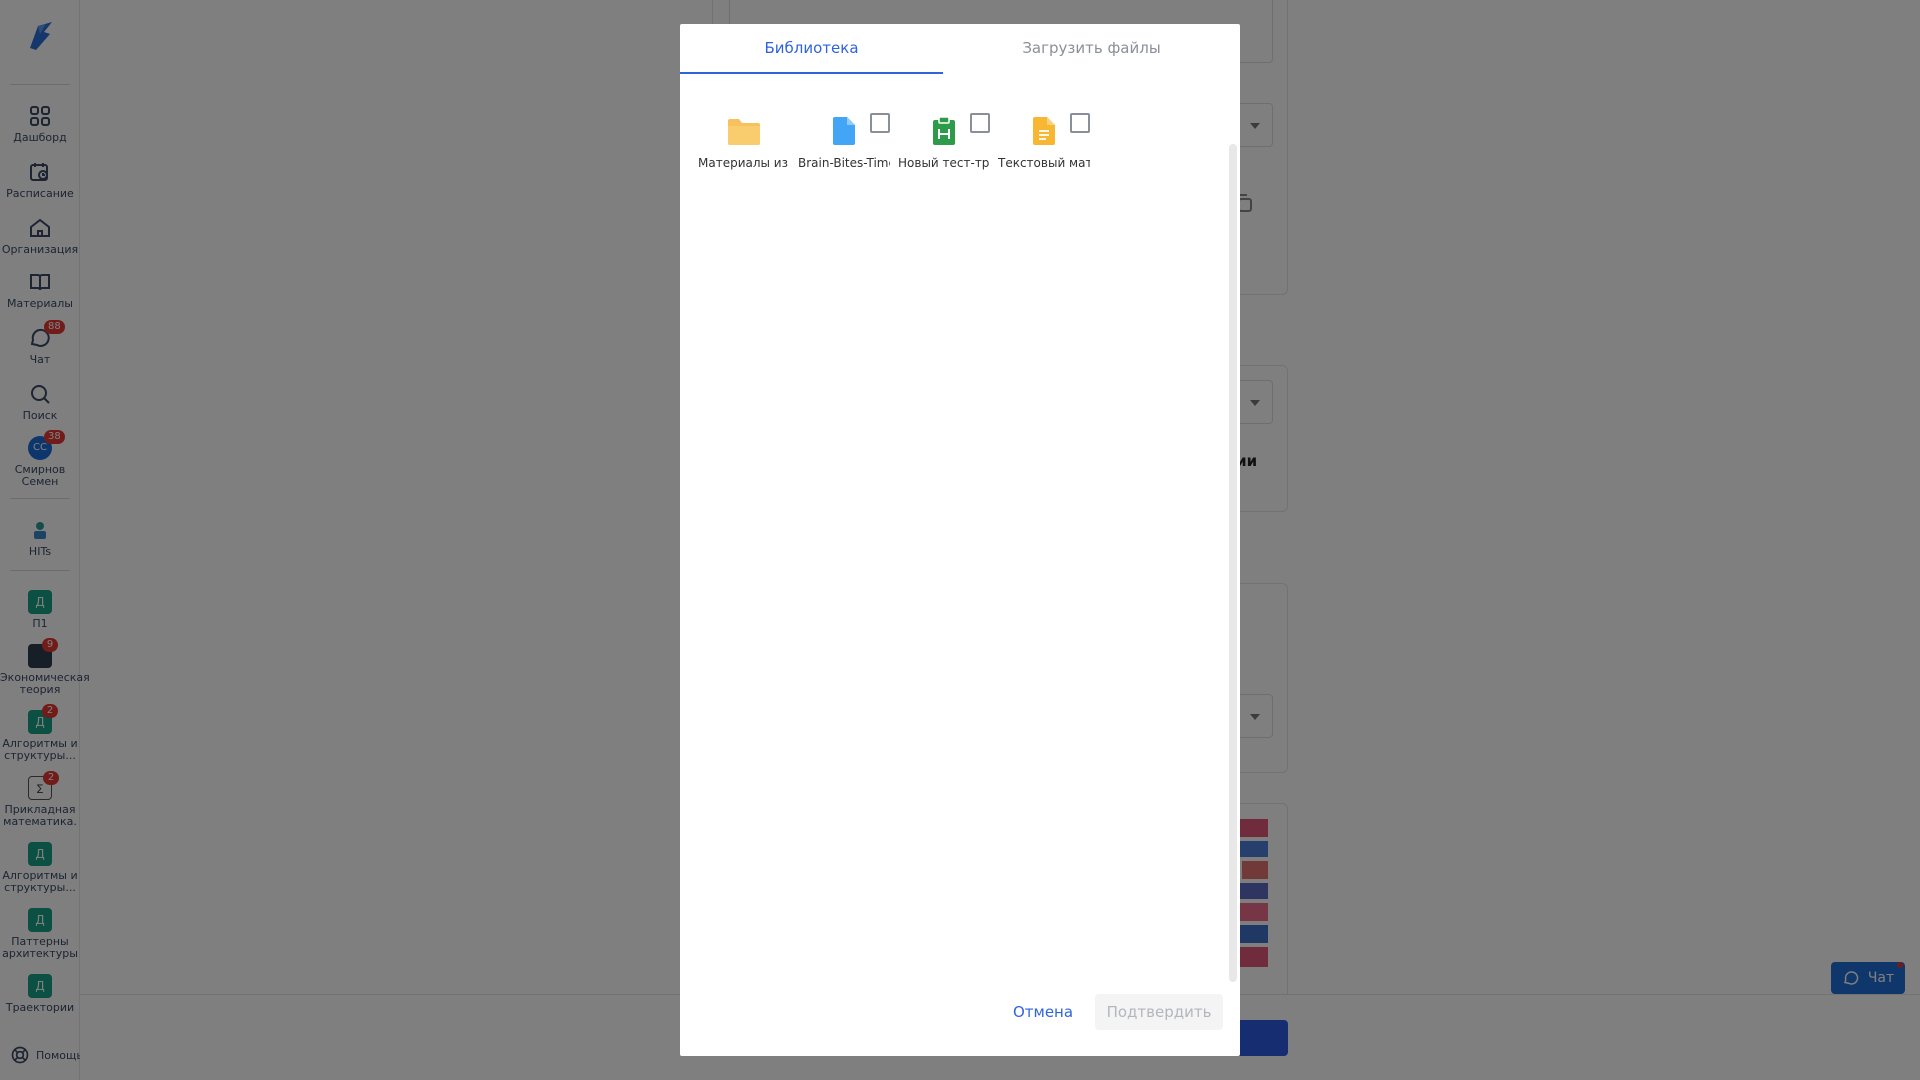 The width and height of the screenshot is (1920, 1080). I want to click on library-item-name: Материалы из курса, so click(744, 163).